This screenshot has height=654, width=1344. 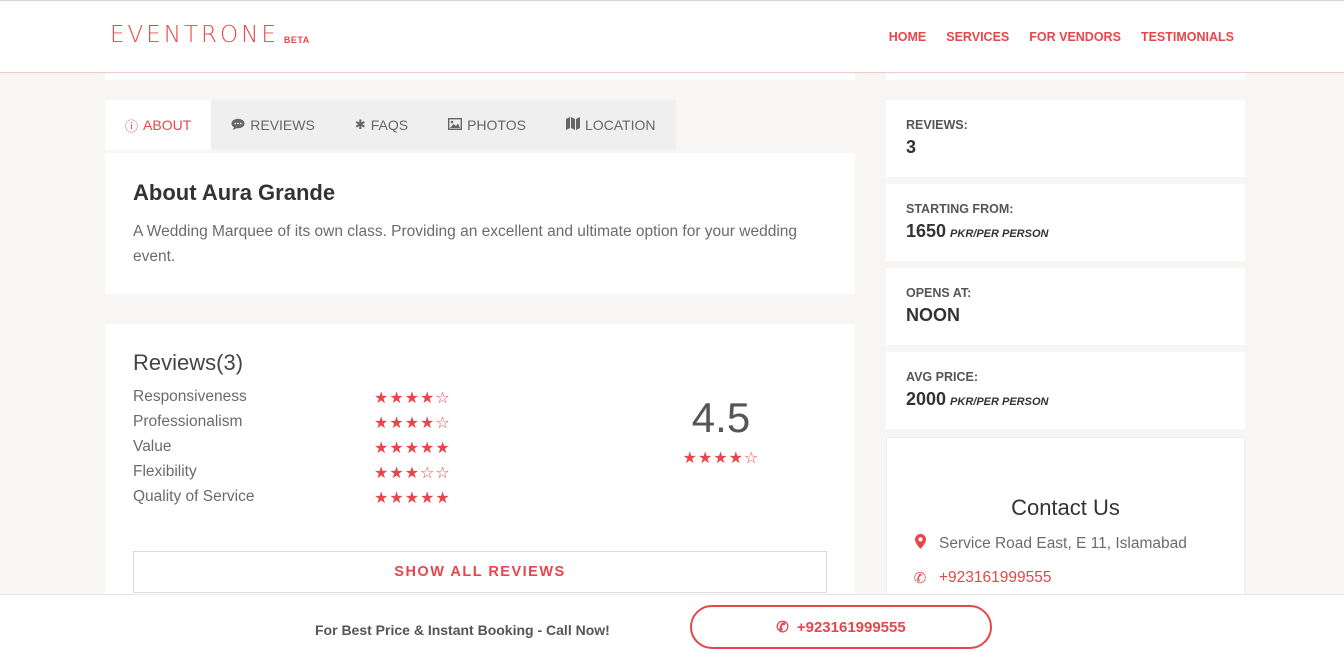 What do you see at coordinates (190, 396) in the screenshot?
I see `rating-label: Responsiveness` at bounding box center [190, 396].